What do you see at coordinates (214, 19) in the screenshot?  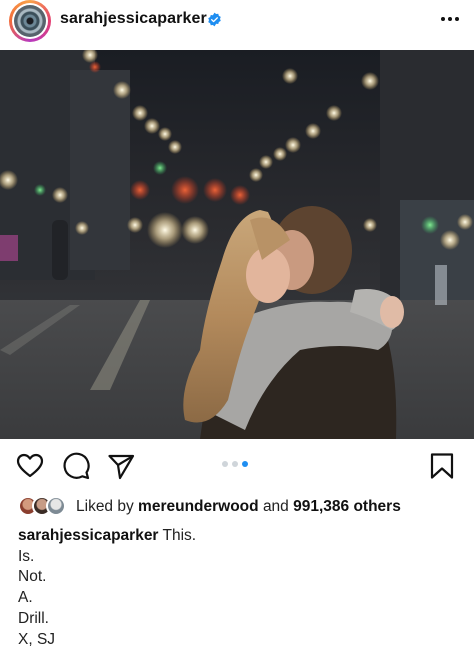 I see `verified-badge-icon` at bounding box center [214, 19].